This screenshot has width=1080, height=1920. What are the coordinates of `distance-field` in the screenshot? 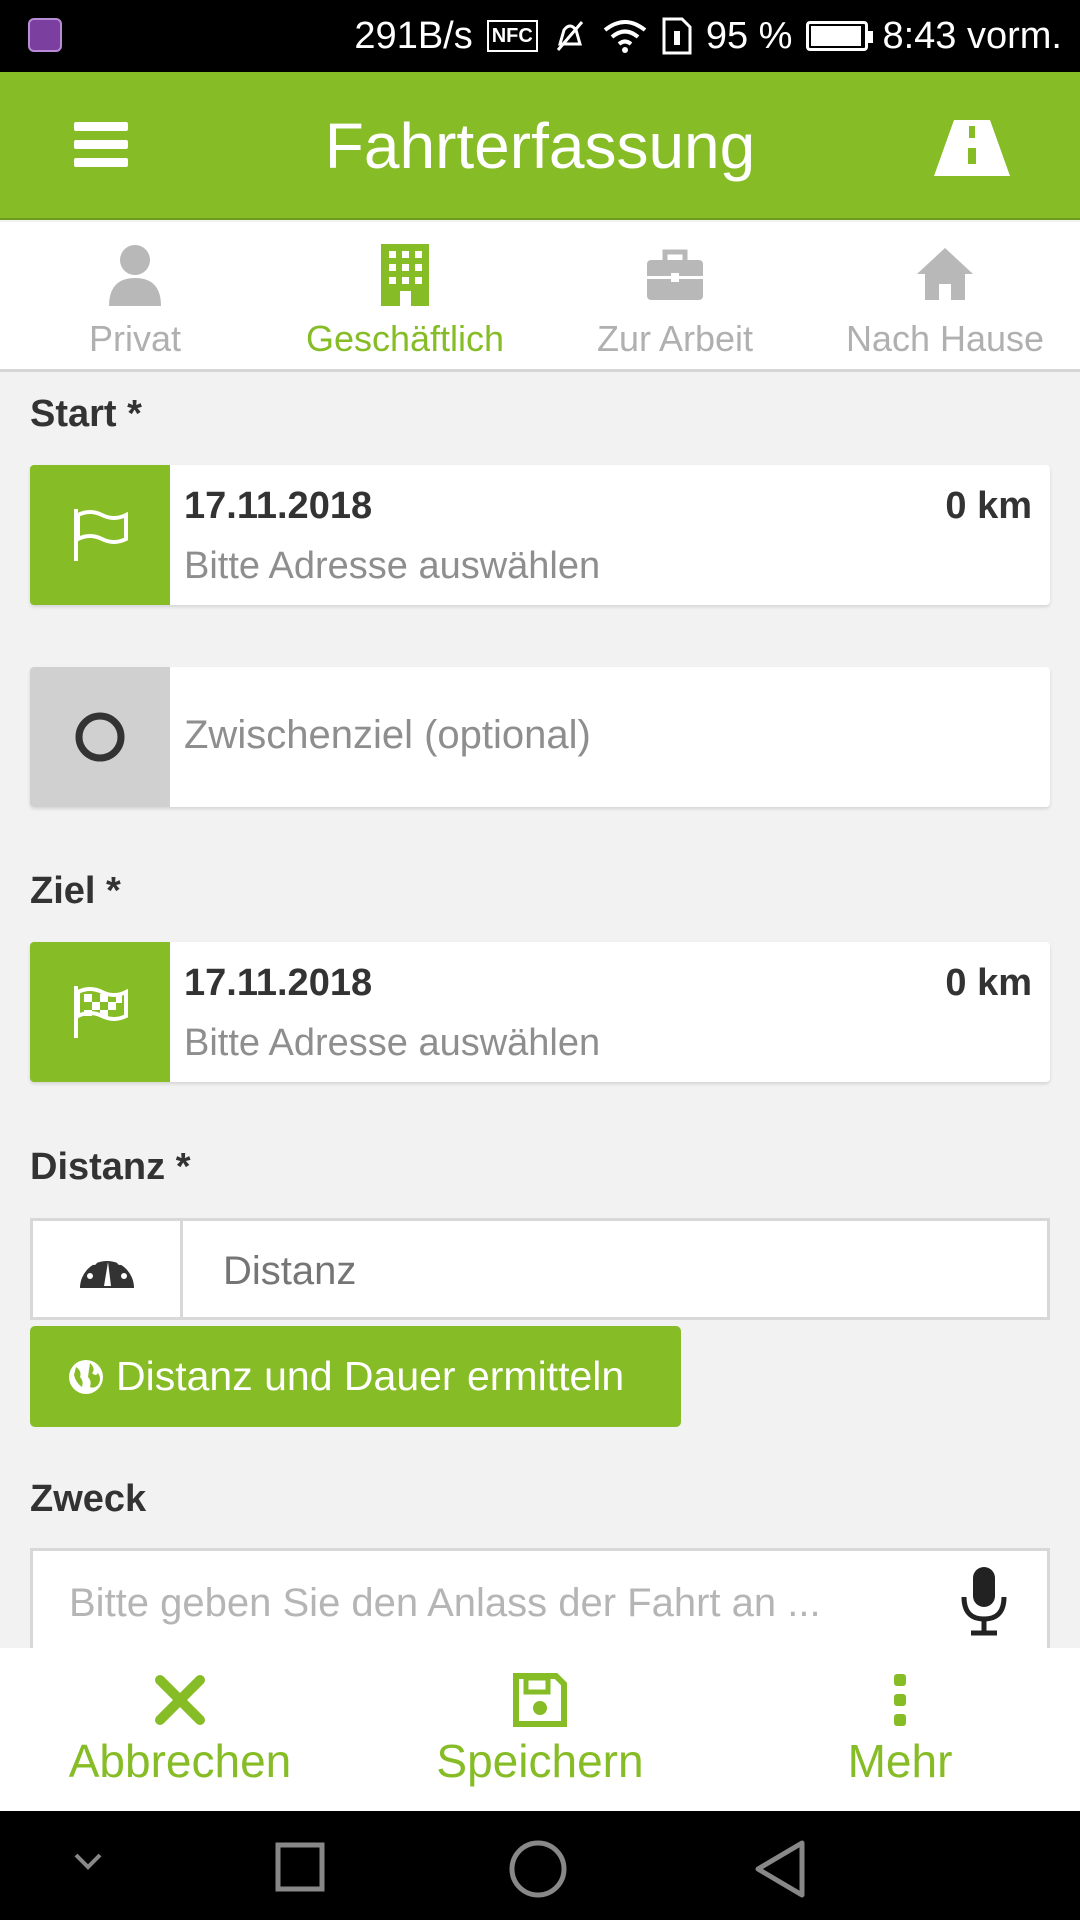 It's located at (540, 1269).